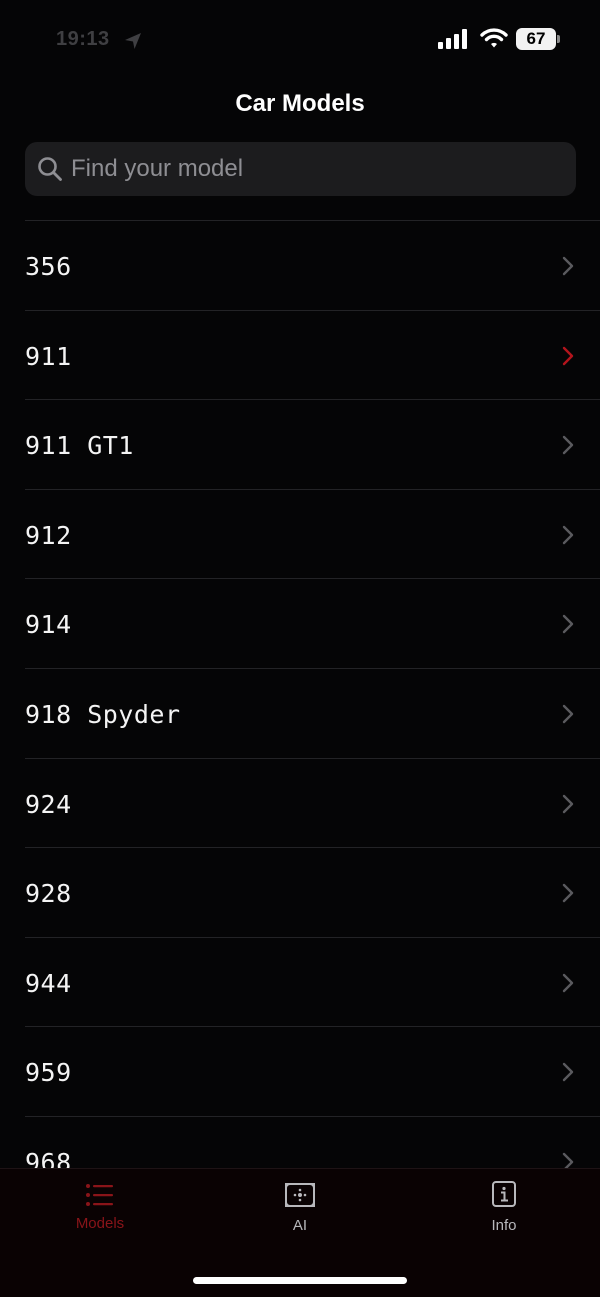  What do you see at coordinates (48, 804) in the screenshot?
I see `model-label: 924` at bounding box center [48, 804].